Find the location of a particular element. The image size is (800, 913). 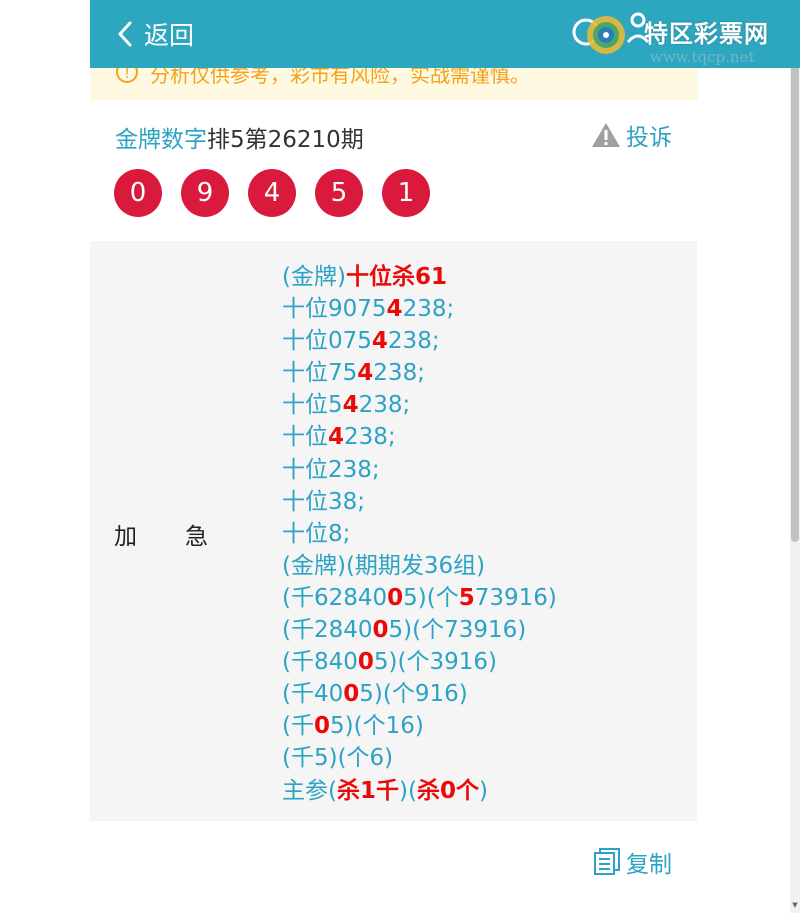

line-text: 73916) is located at coordinates (515, 597).